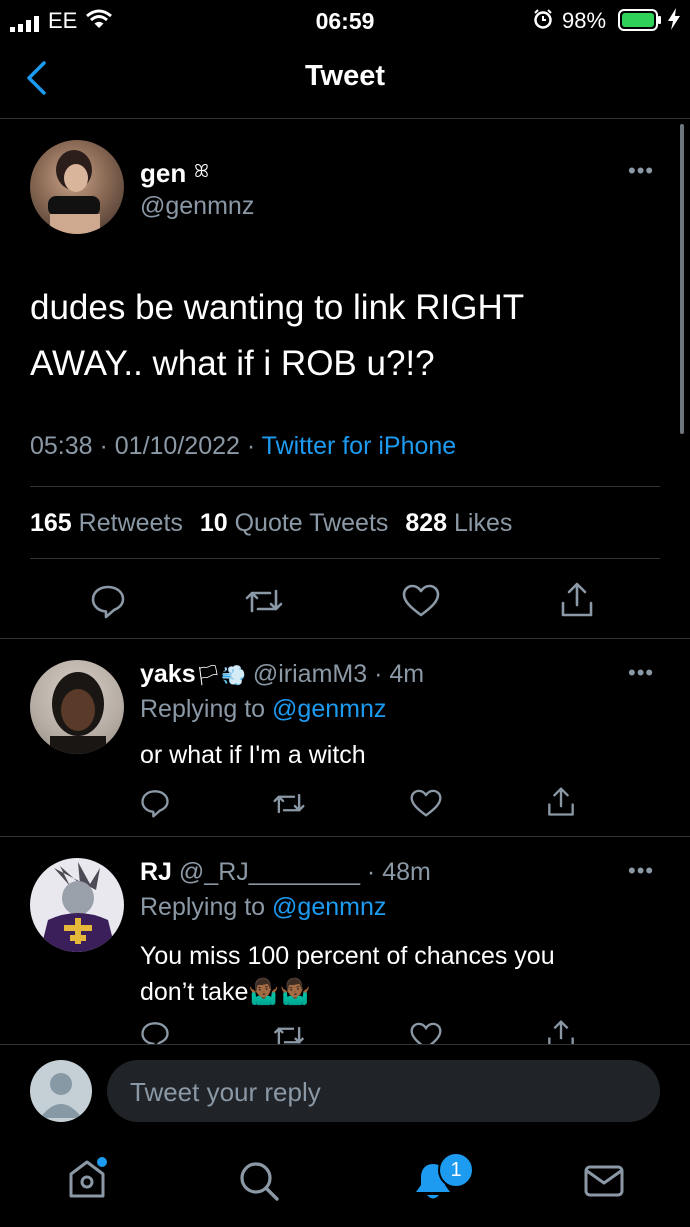 Image resolution: width=690 pixels, height=1227 pixels. Describe the element at coordinates (156, 872) in the screenshot. I see `reply-author-name: RJ` at that location.